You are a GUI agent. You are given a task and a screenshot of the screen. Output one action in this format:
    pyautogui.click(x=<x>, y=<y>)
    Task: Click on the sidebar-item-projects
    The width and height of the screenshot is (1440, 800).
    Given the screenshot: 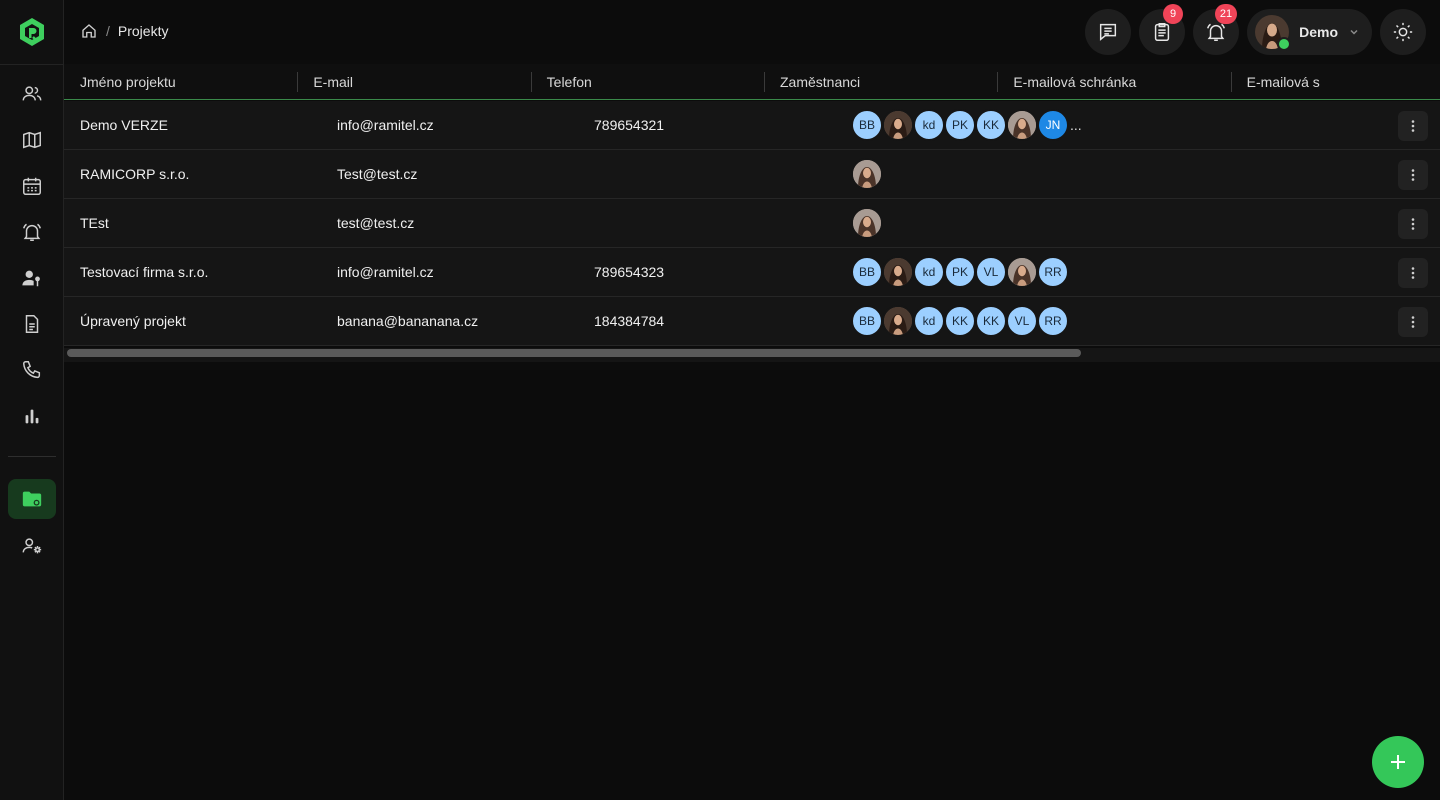 What is the action you would take?
    pyautogui.click(x=32, y=499)
    